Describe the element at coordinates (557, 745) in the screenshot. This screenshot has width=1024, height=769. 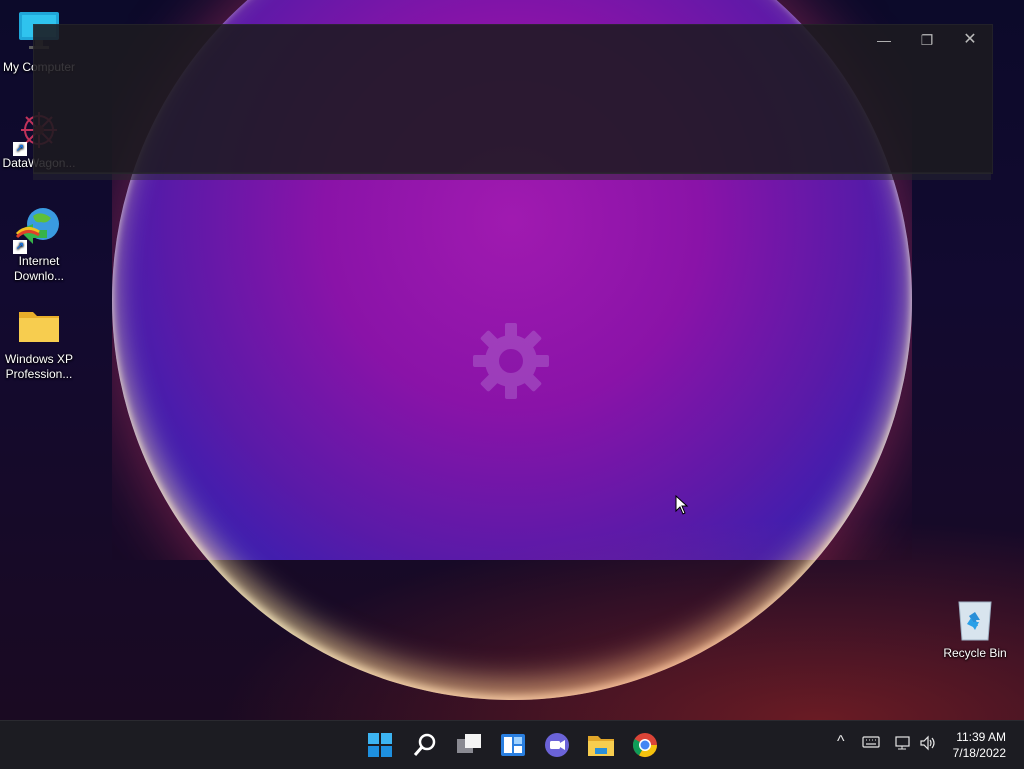
I see `teams-chat-icon` at that location.